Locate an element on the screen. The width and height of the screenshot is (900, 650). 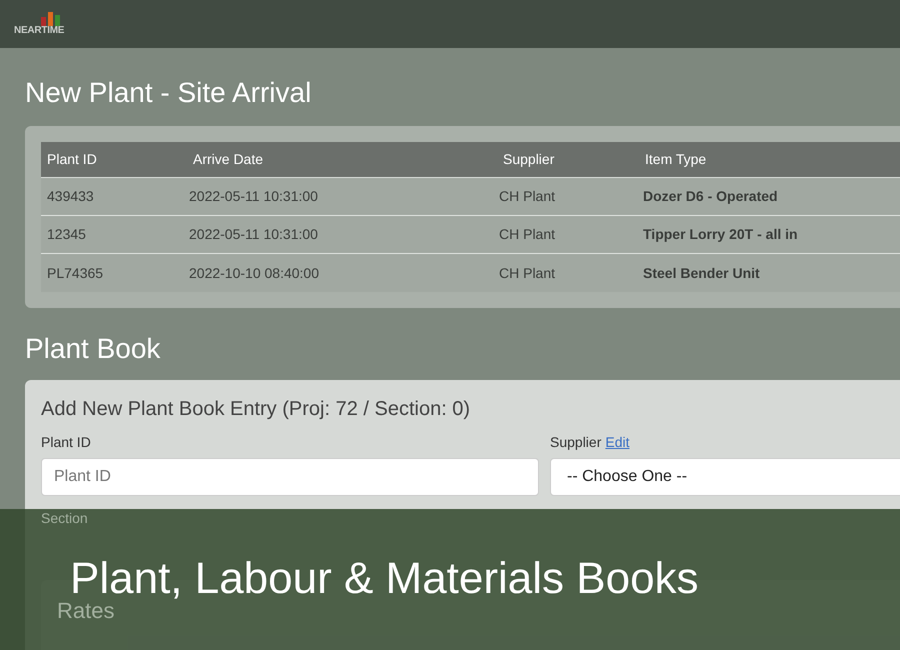
field-label: Section is located at coordinates (64, 518).